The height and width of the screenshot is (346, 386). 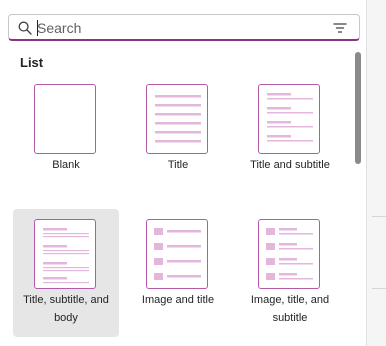 I want to click on background-app, so click(x=375, y=173).